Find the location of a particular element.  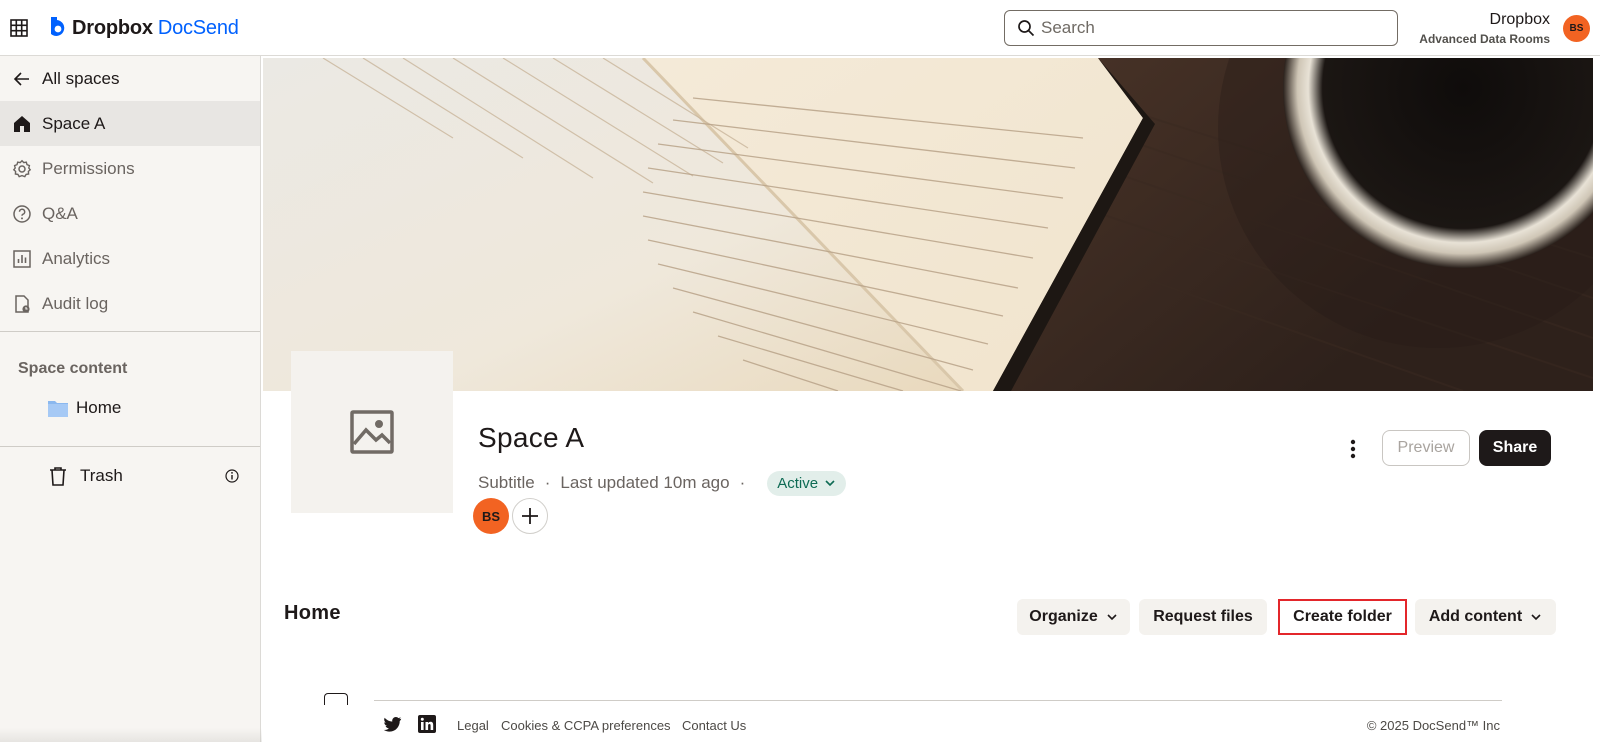

sidebar-item-label: Space A is located at coordinates (74, 123).